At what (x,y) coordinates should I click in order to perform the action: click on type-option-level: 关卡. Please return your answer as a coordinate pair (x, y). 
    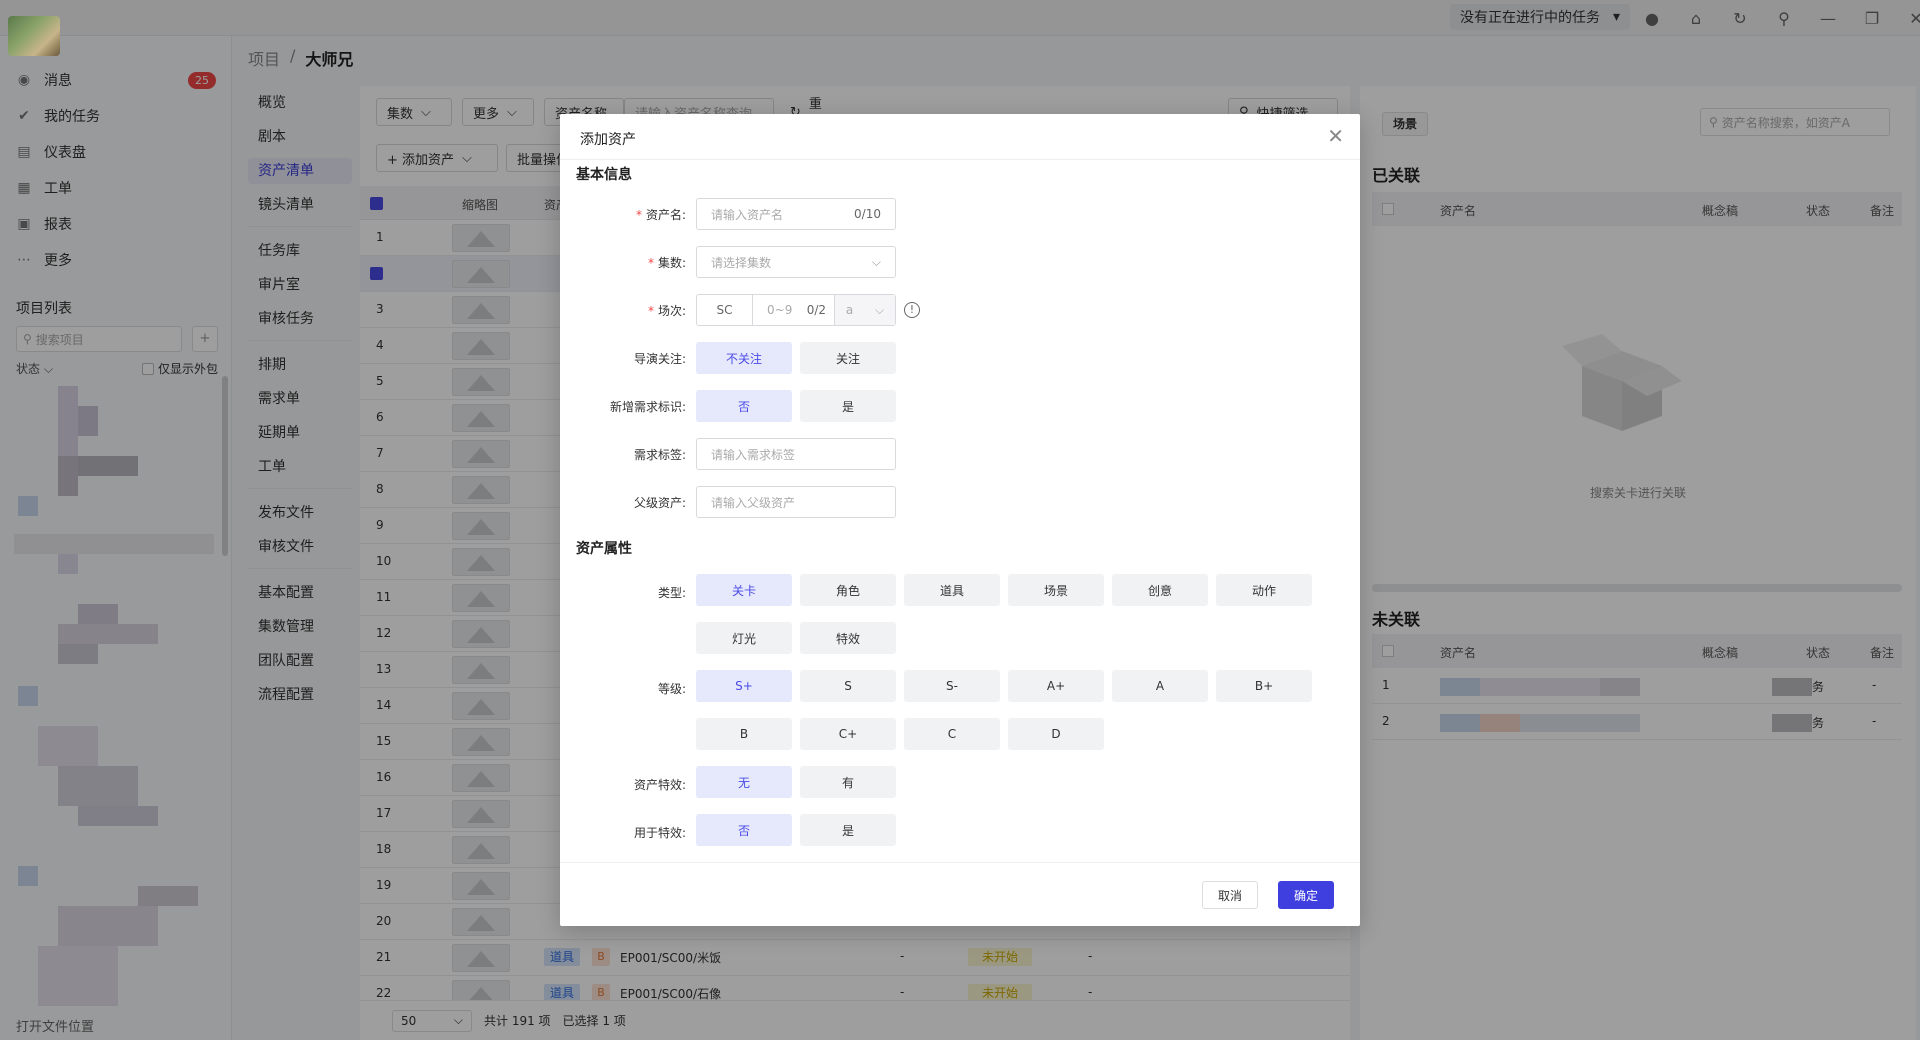
    Looking at the image, I should click on (744, 590).